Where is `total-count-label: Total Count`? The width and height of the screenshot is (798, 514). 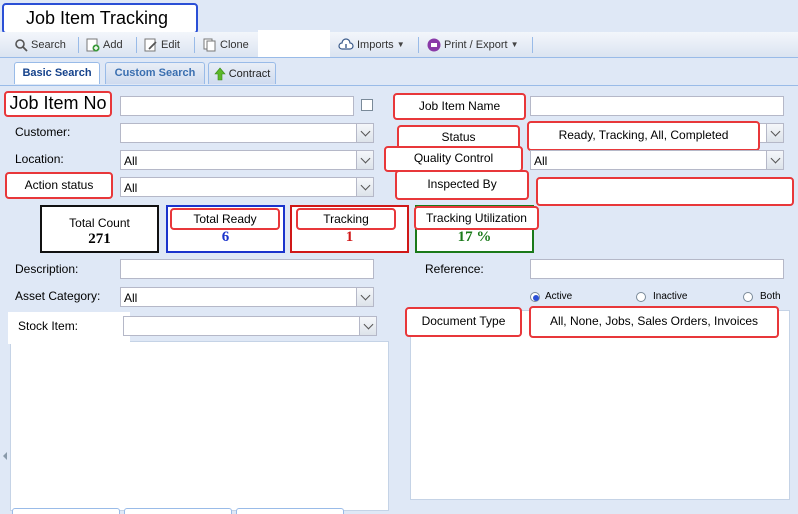
total-count-label: Total Count is located at coordinates (99, 223).